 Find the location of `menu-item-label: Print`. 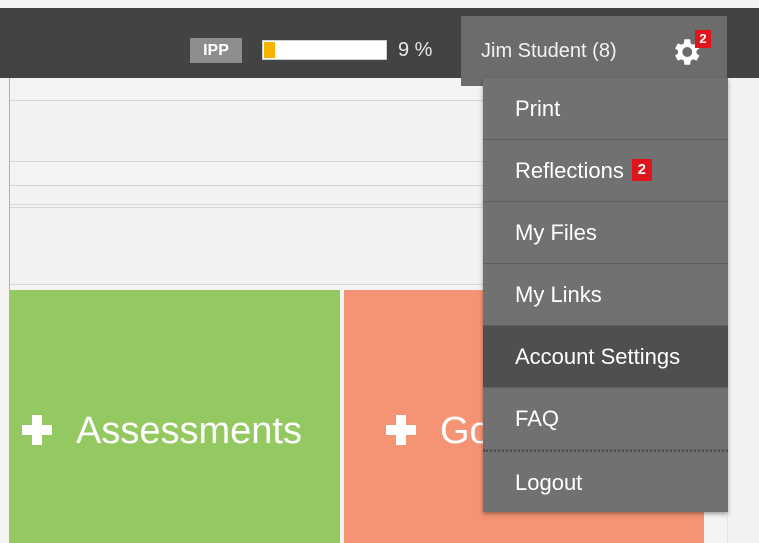

menu-item-label: Print is located at coordinates (538, 108).